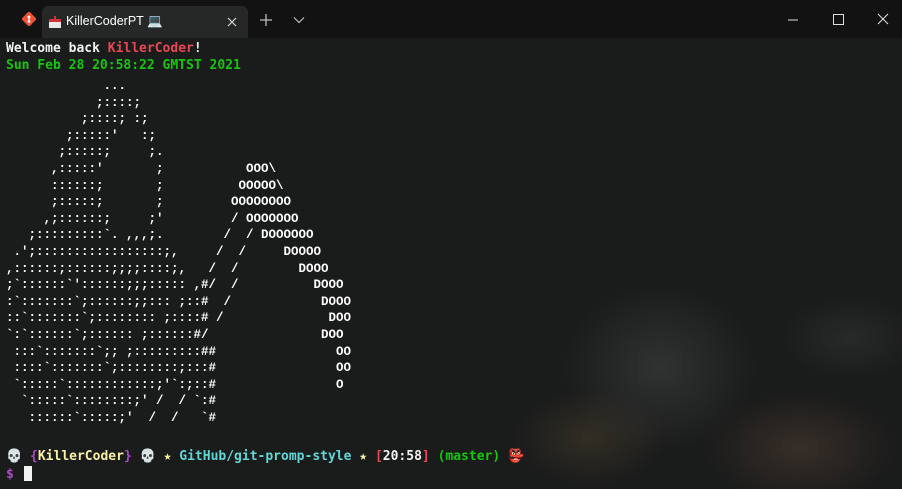 This screenshot has width=902, height=489. I want to click on prompt-open-brace: {, so click(34, 456).